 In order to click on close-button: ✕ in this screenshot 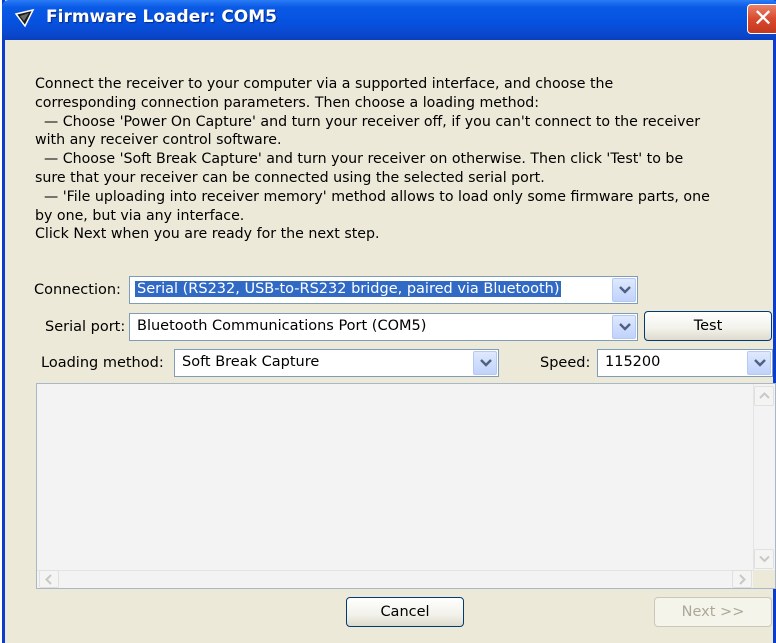, I will do `click(761, 19)`.